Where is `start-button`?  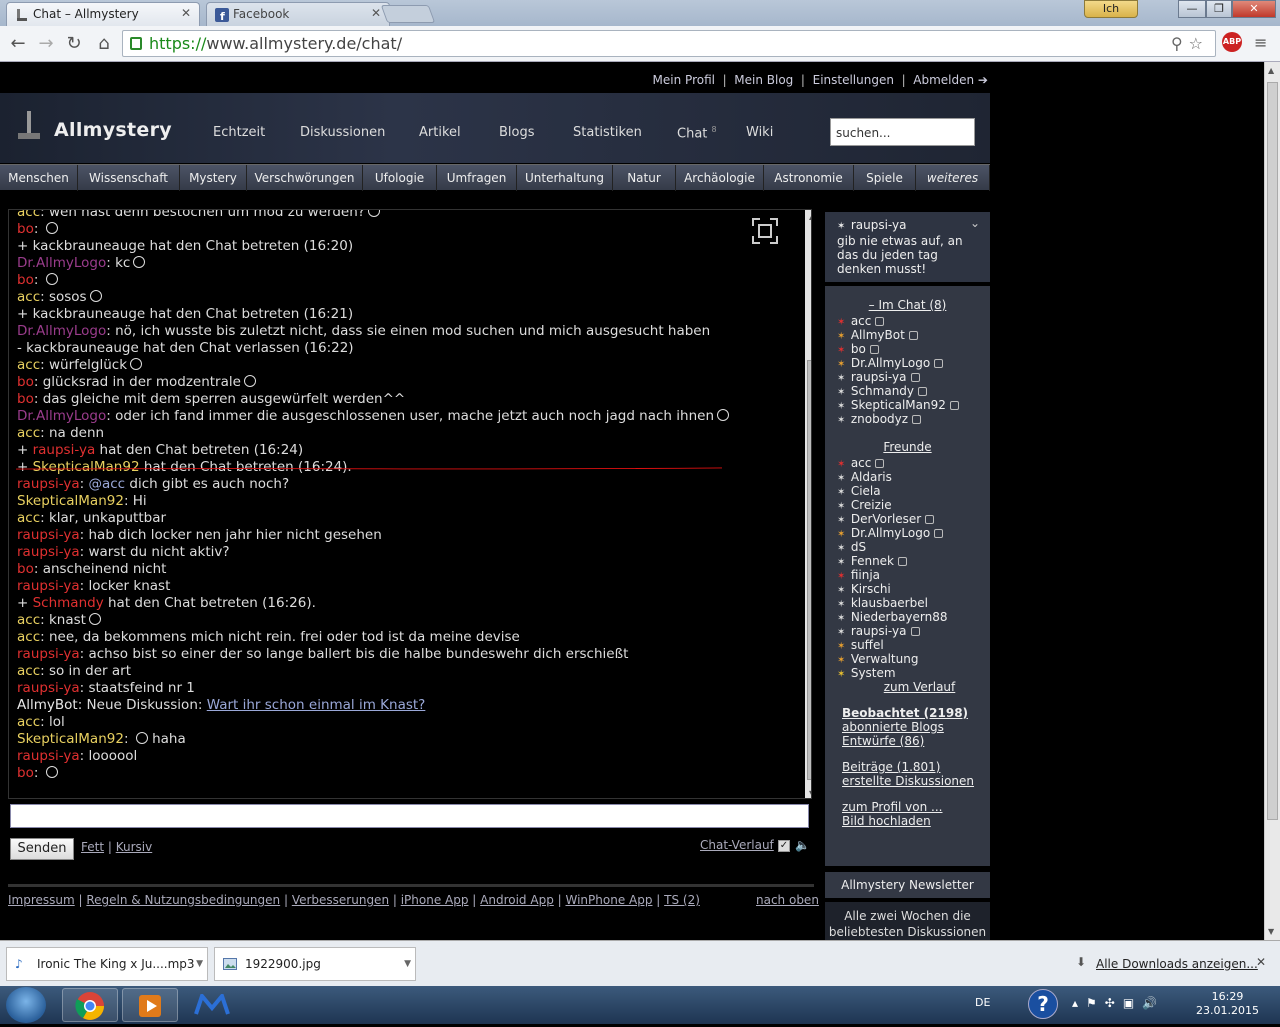 start-button is located at coordinates (26, 1005).